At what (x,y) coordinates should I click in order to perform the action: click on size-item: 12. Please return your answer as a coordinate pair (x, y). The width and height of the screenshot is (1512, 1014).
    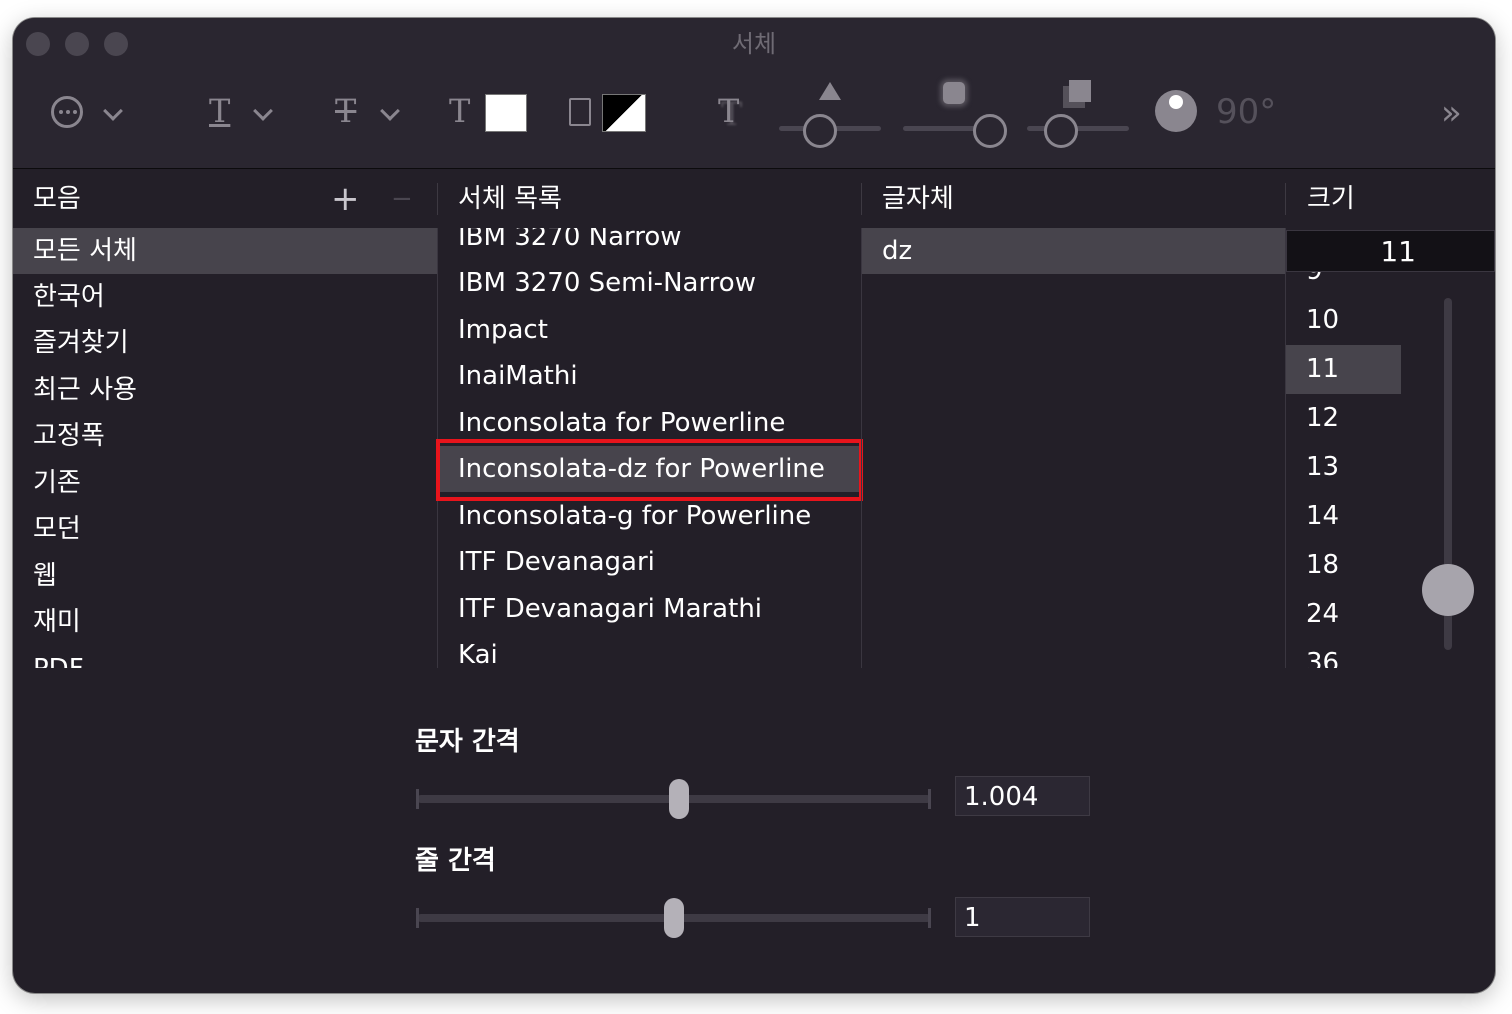
    Looking at the image, I should click on (1361, 418).